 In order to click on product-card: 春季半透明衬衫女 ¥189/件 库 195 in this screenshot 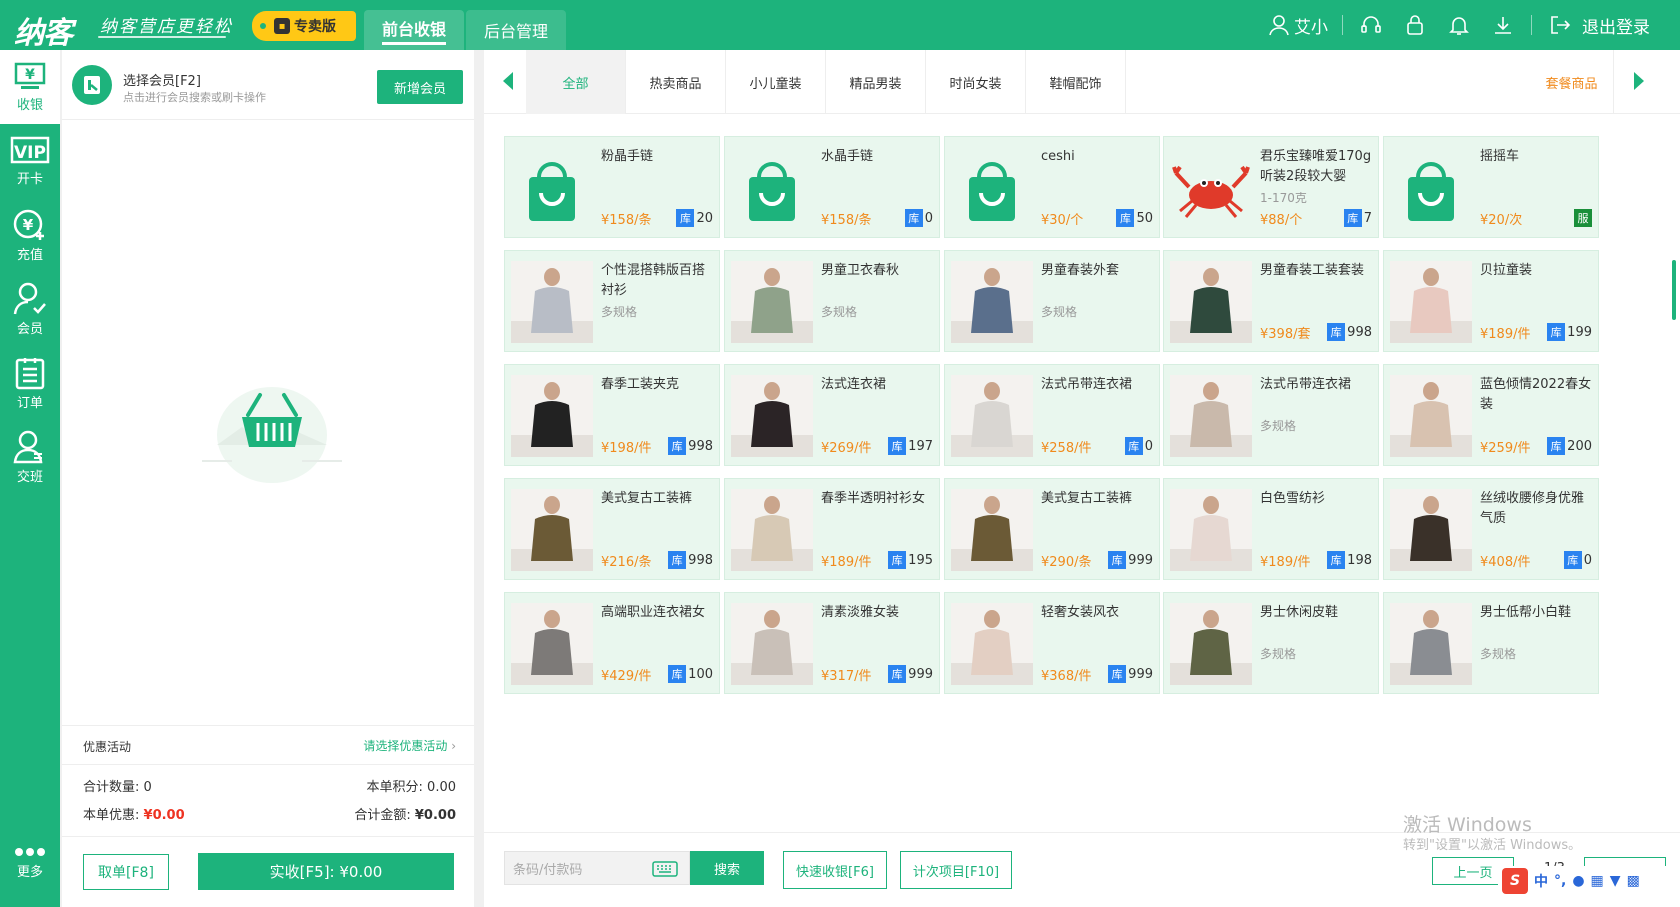, I will do `click(832, 529)`.